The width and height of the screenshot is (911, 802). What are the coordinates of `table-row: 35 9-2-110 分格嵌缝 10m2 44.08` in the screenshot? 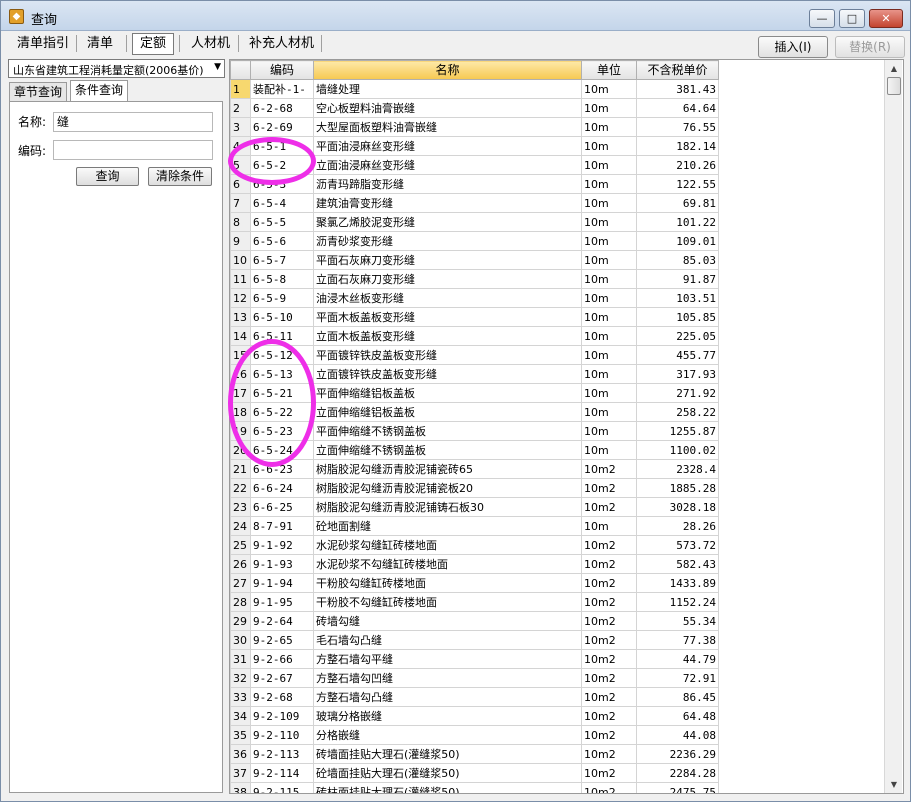 It's located at (474, 735).